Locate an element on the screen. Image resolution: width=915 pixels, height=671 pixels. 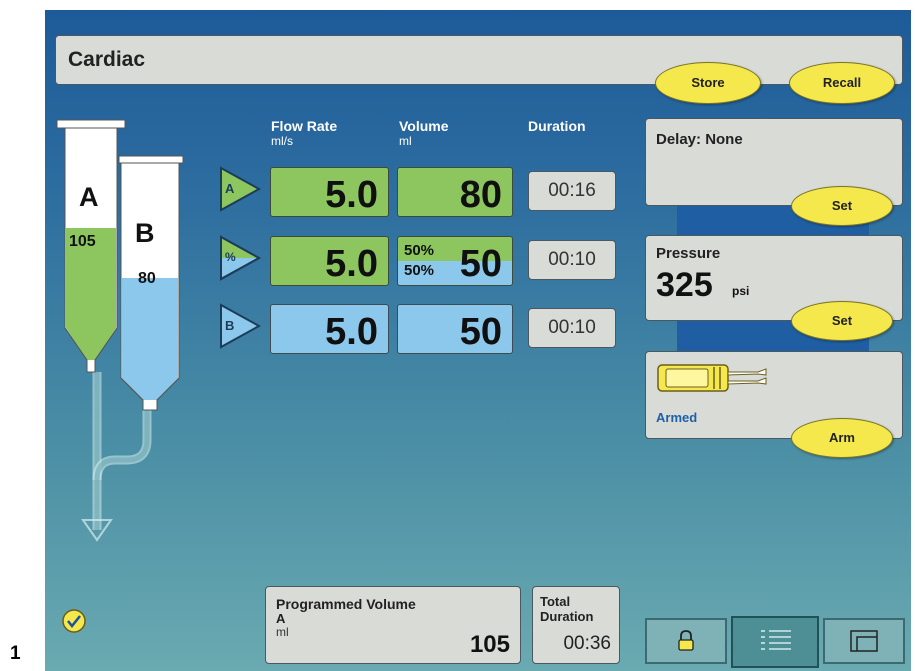
phase-3-duration: 00:10 is located at coordinates (572, 328).